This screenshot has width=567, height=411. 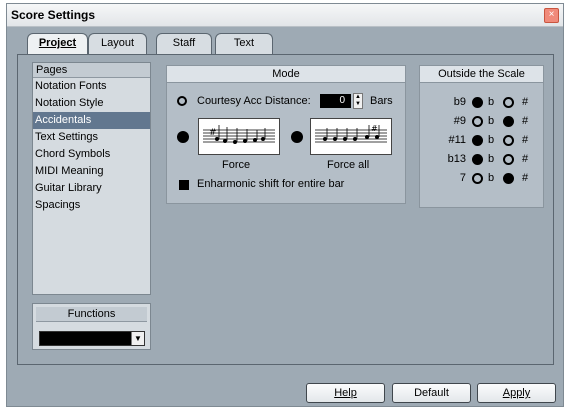 I want to click on force-label: Force, so click(x=236, y=165).